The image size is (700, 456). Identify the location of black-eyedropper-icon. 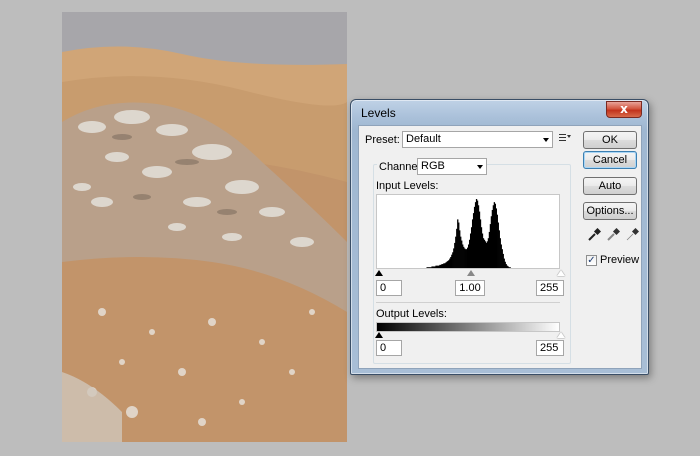
(594, 235).